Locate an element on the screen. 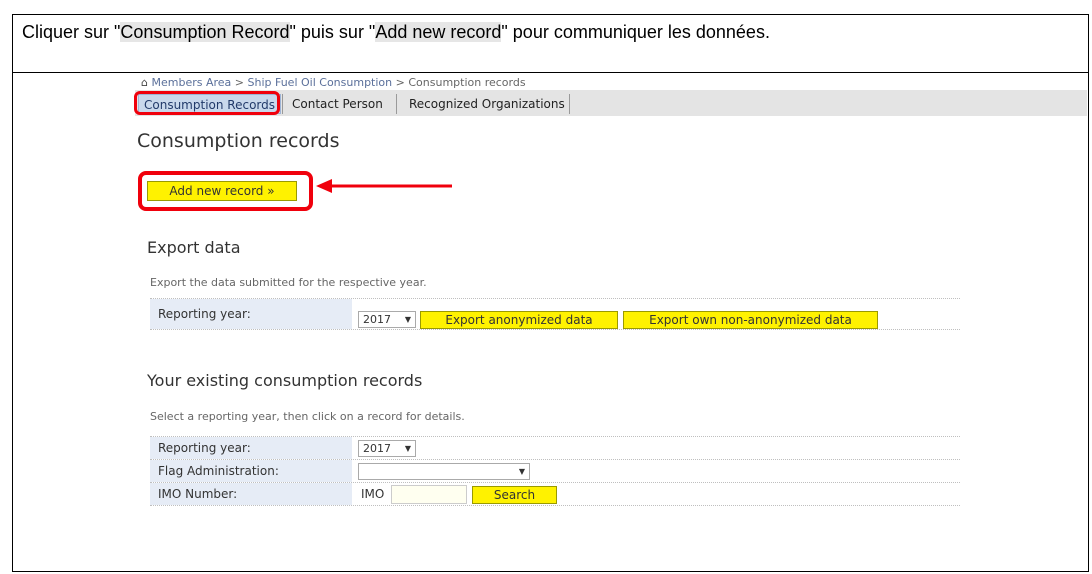  frame-divider is located at coordinates (550, 72).